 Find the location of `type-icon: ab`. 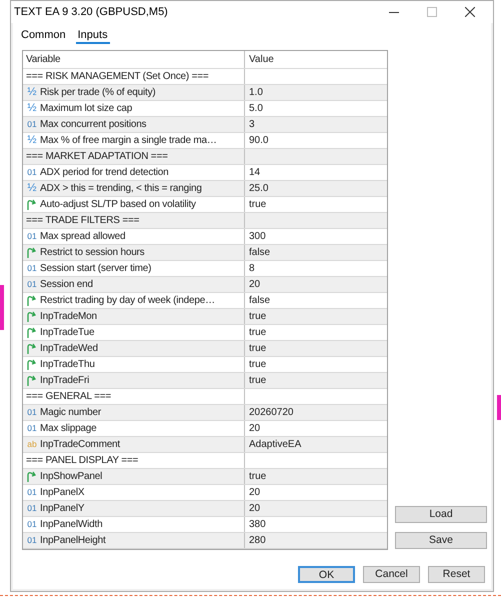

type-icon: ab is located at coordinates (32, 444).